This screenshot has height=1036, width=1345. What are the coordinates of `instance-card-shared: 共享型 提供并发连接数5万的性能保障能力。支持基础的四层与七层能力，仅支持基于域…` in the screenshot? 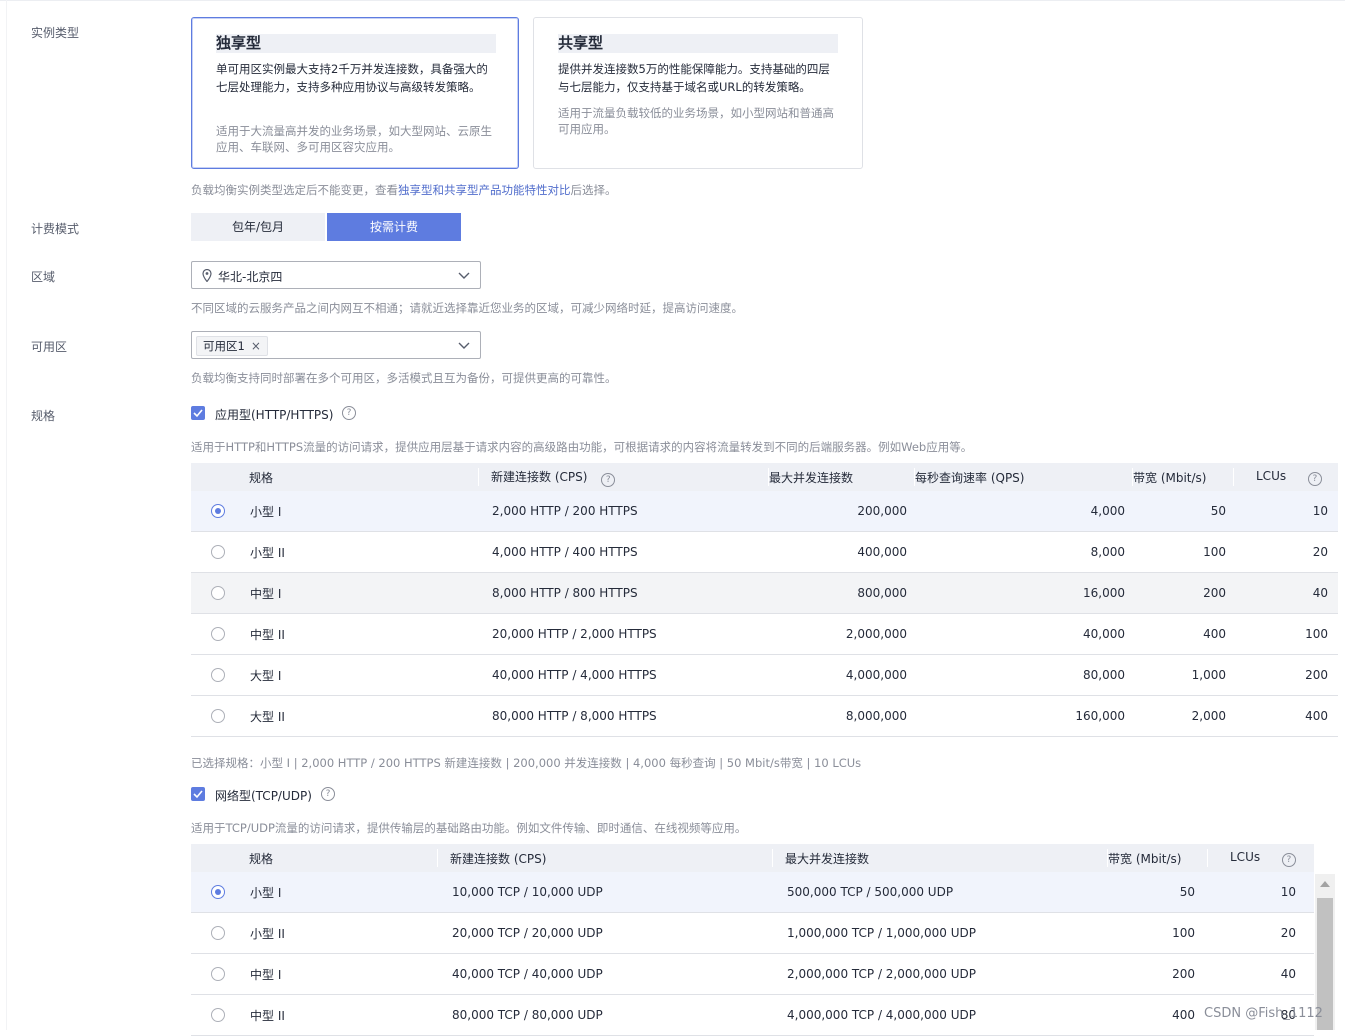 It's located at (698, 93).